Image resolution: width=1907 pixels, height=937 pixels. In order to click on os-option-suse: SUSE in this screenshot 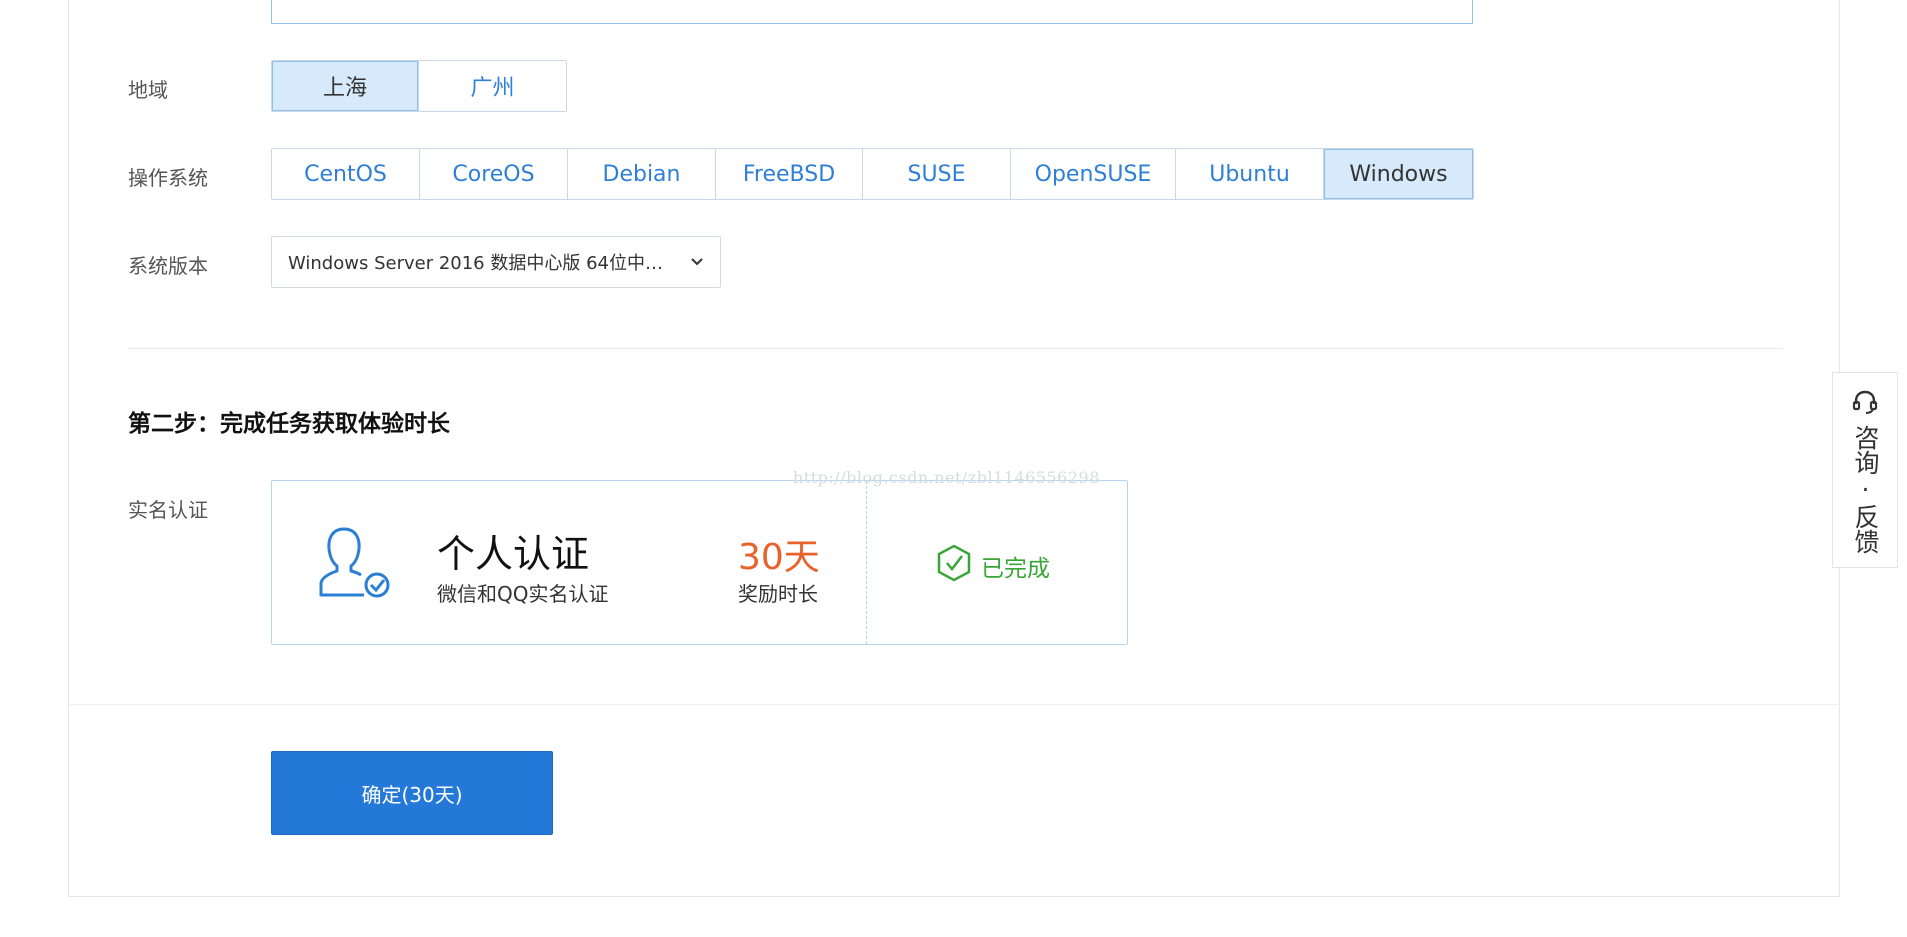, I will do `click(937, 174)`.